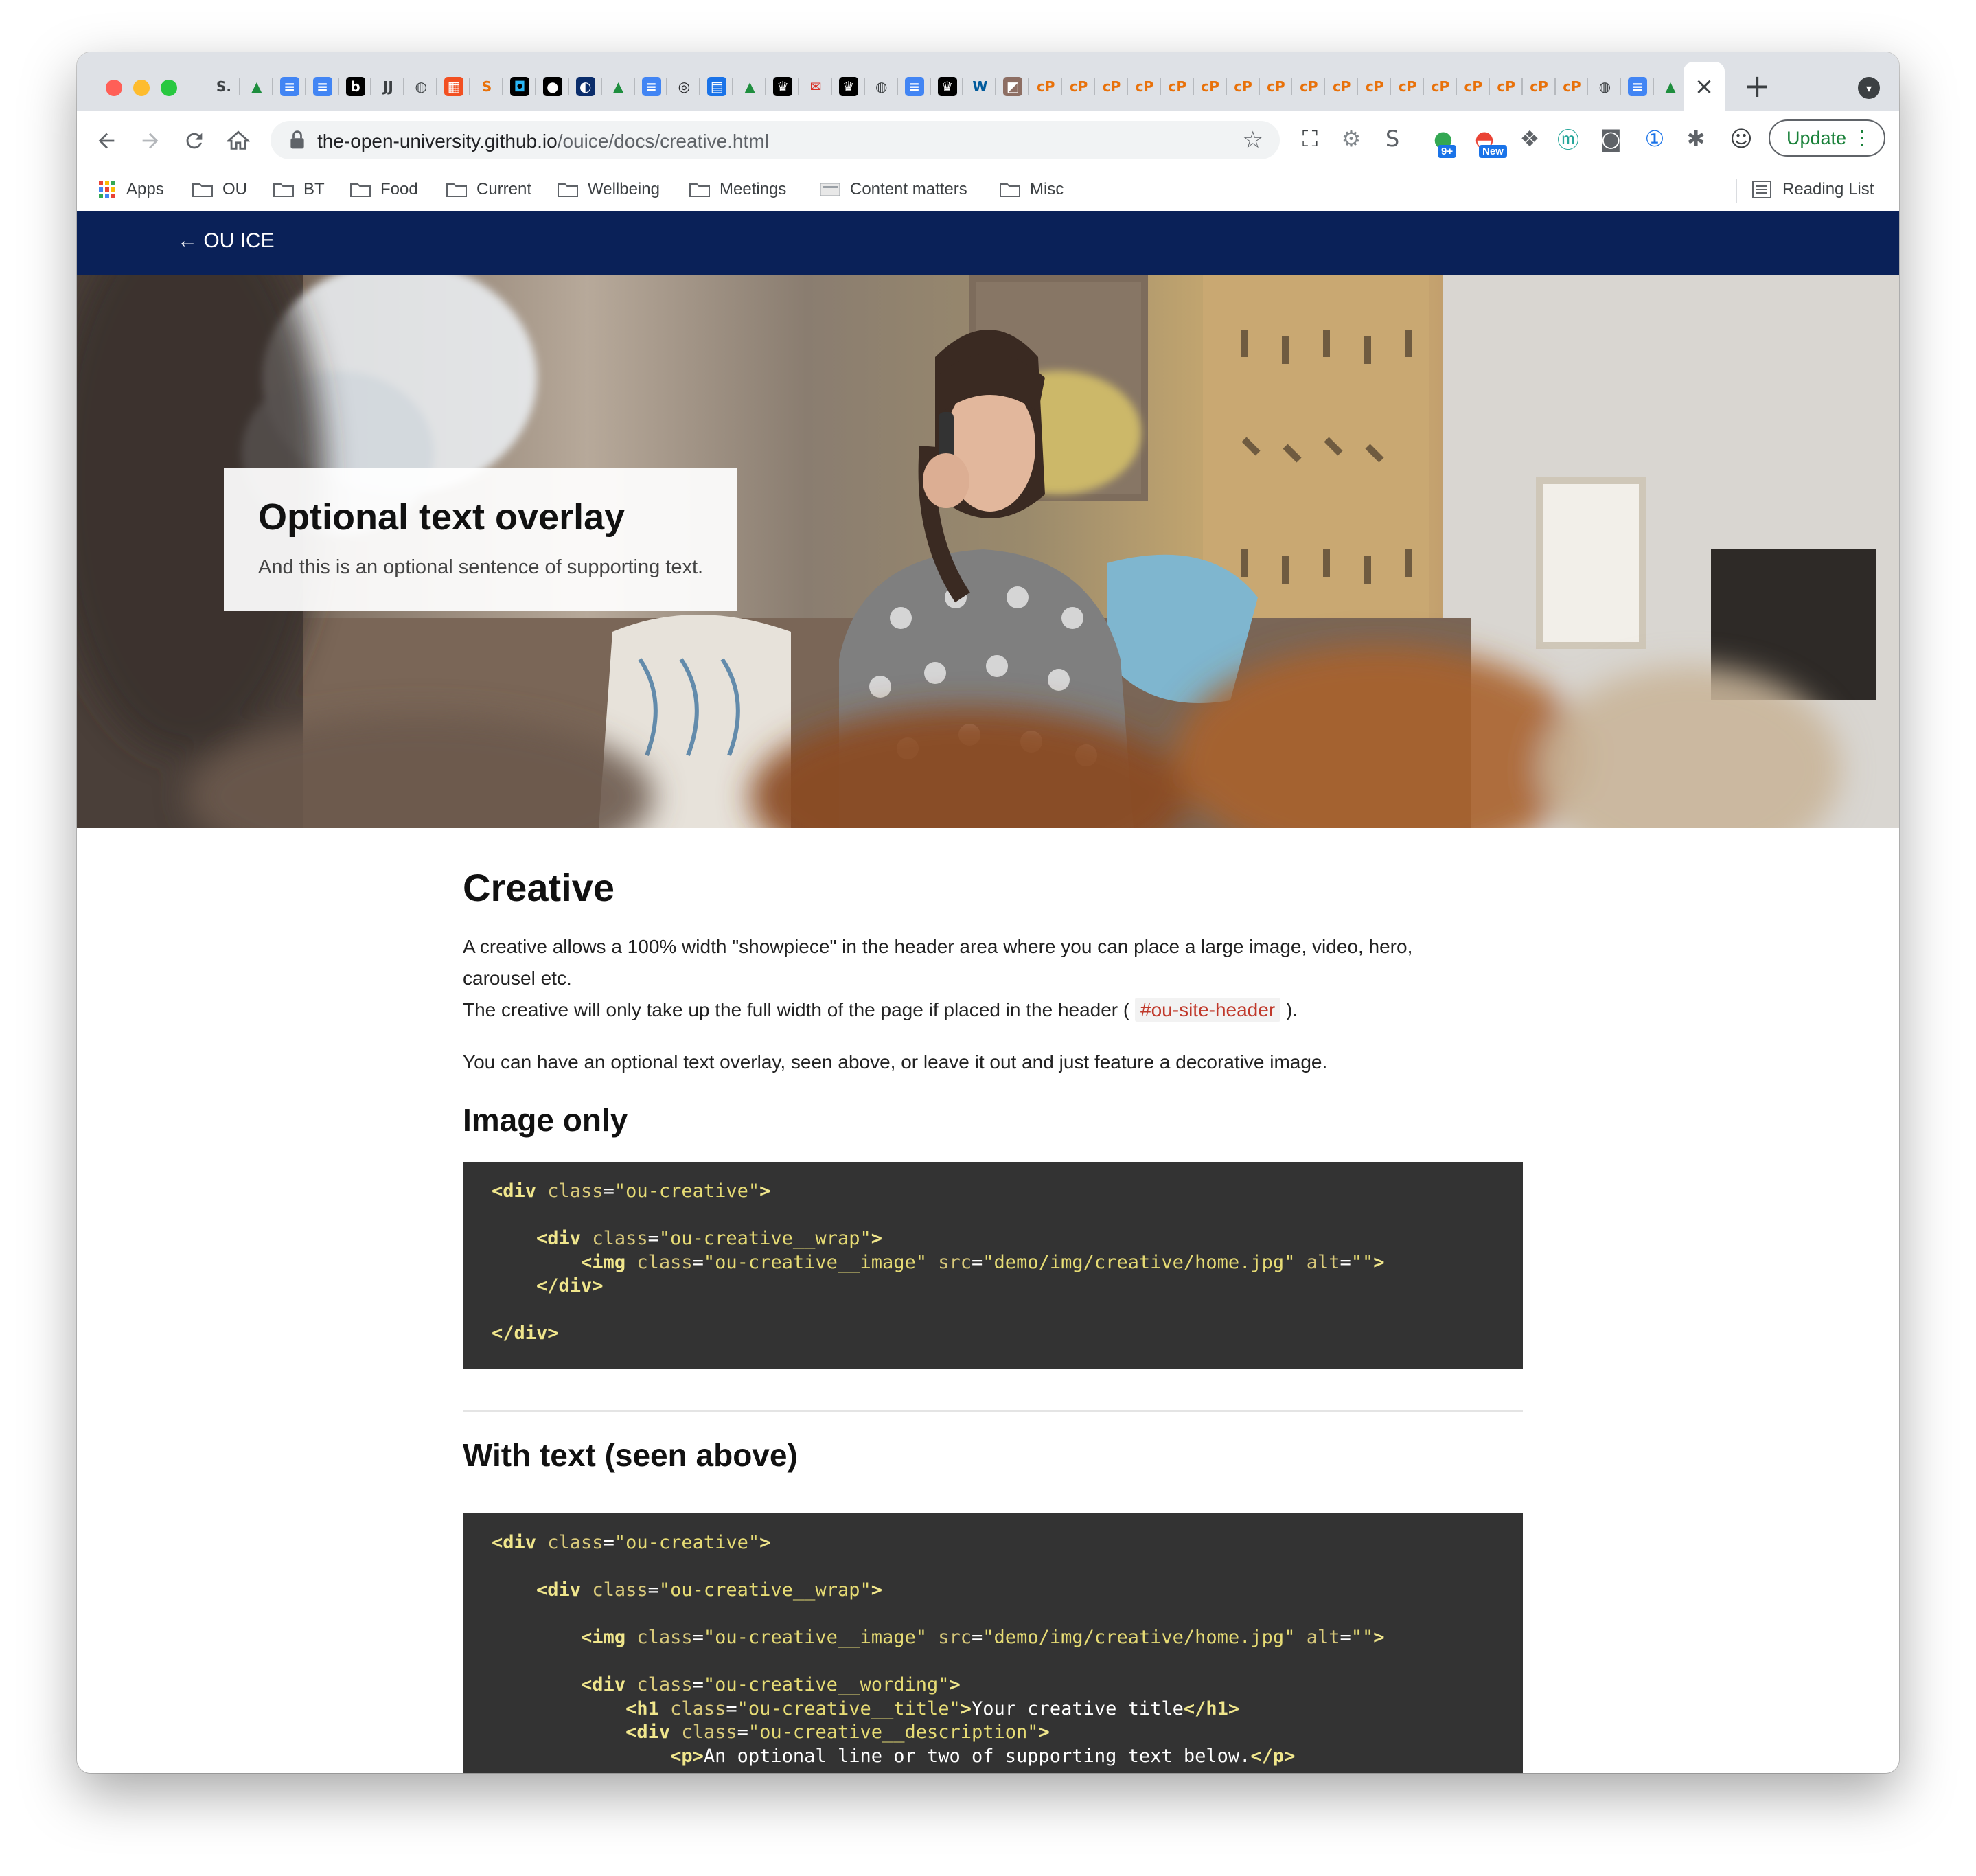 This screenshot has width=1976, height=1876. What do you see at coordinates (1489, 141) in the screenshot?
I see `new-extension-icon: ◓ New` at bounding box center [1489, 141].